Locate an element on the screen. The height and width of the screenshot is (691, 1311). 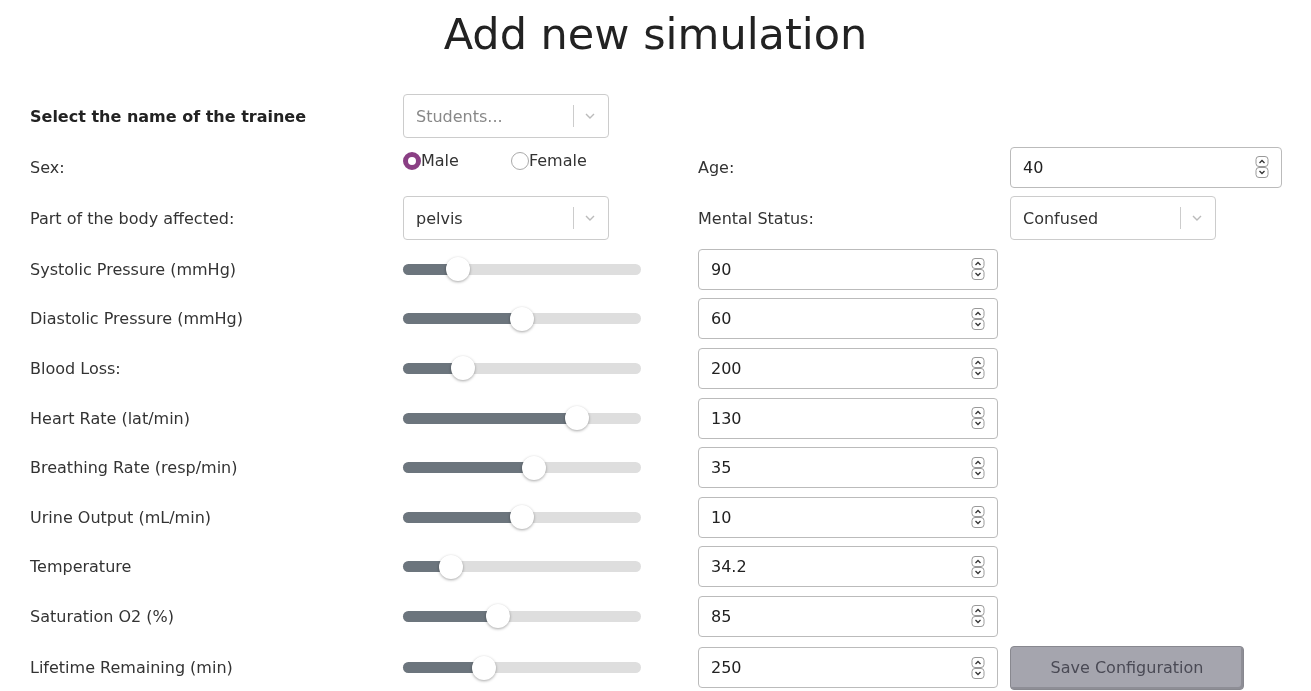
dropdown: pelvis is located at coordinates (506, 218).